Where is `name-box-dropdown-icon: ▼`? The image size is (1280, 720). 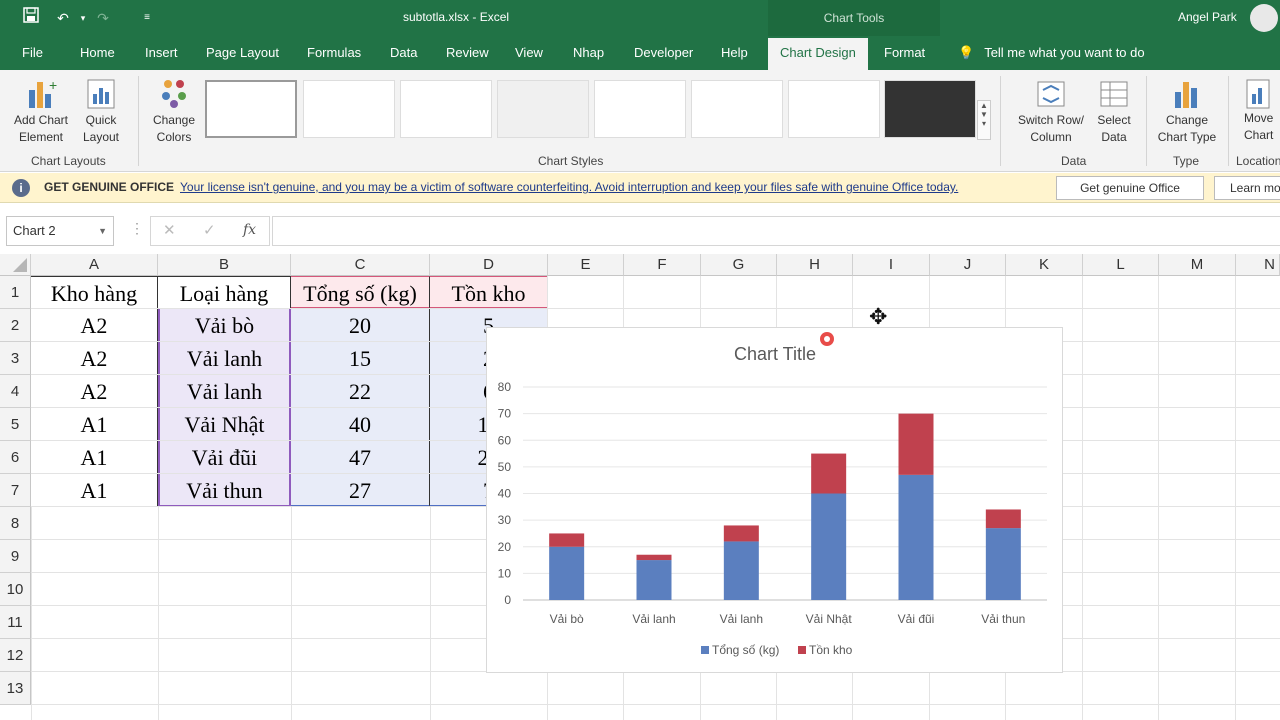 name-box-dropdown-icon: ▼ is located at coordinates (102, 231).